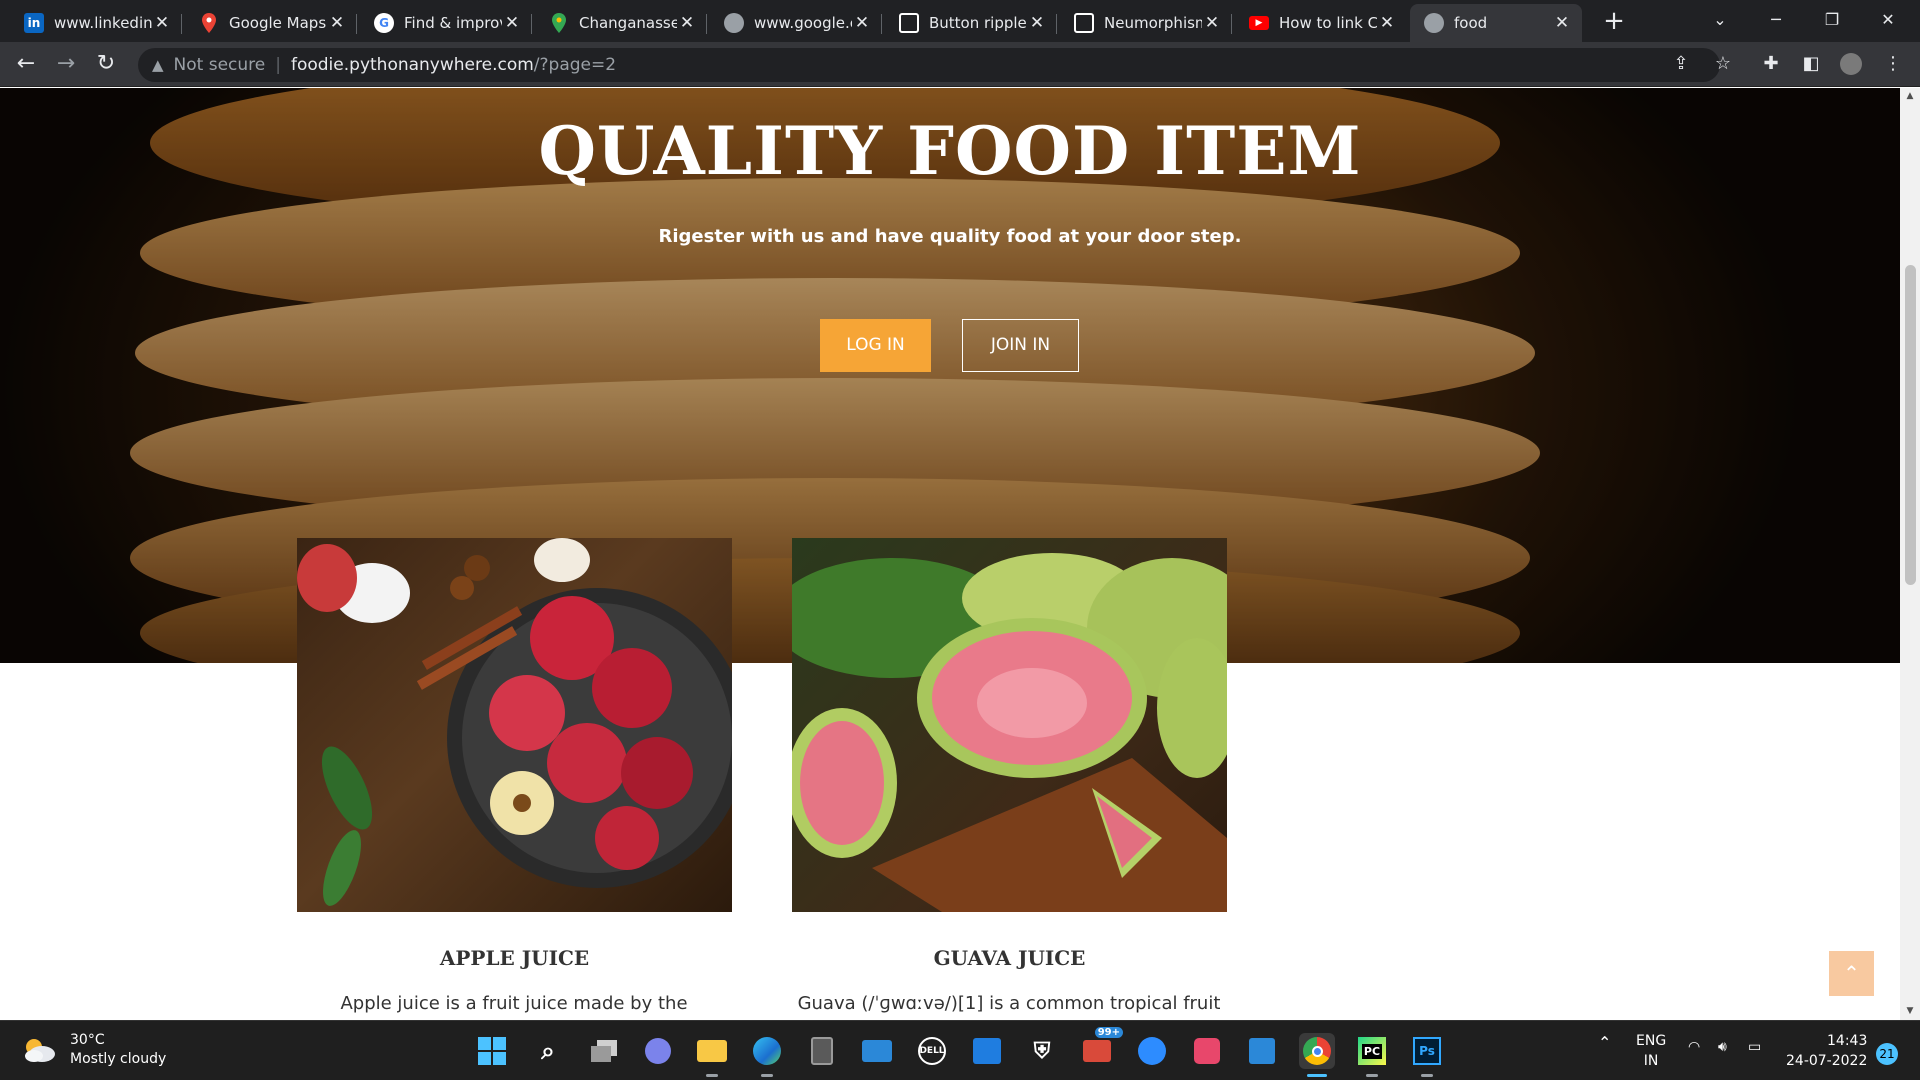 The width and height of the screenshot is (1920, 1080). I want to click on scroll-up-arrow-icon: ▲, so click(1910, 96).